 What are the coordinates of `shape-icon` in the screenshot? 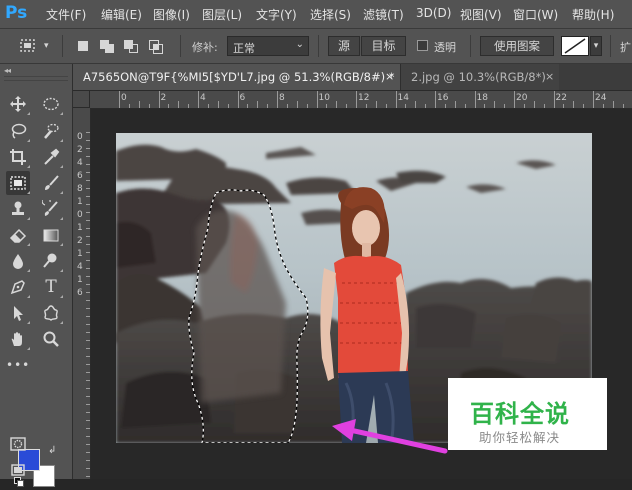 It's located at (51, 313).